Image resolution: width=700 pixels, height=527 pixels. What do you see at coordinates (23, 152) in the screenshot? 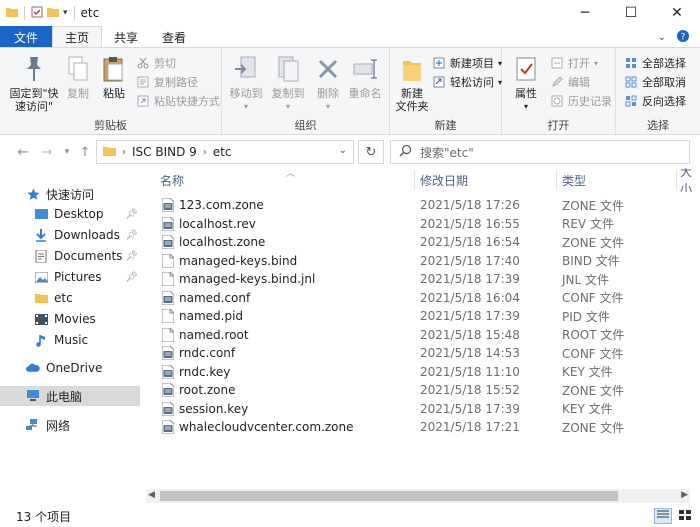
I see `back-button: ←` at bounding box center [23, 152].